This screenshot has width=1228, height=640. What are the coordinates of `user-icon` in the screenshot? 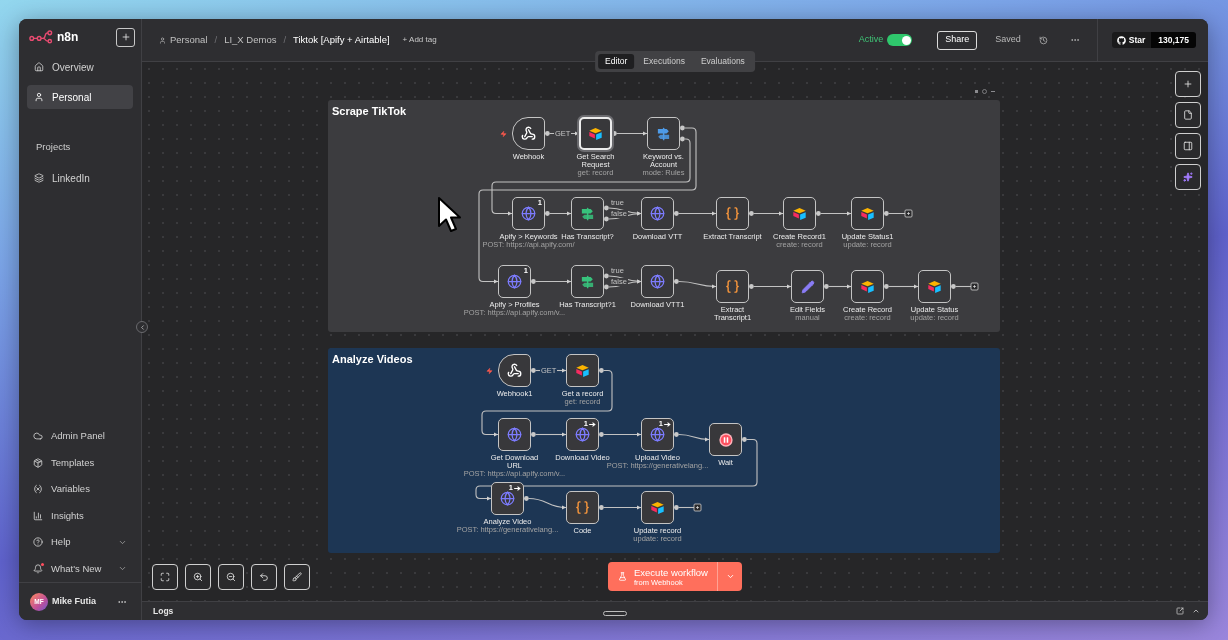 It's located at (39, 97).